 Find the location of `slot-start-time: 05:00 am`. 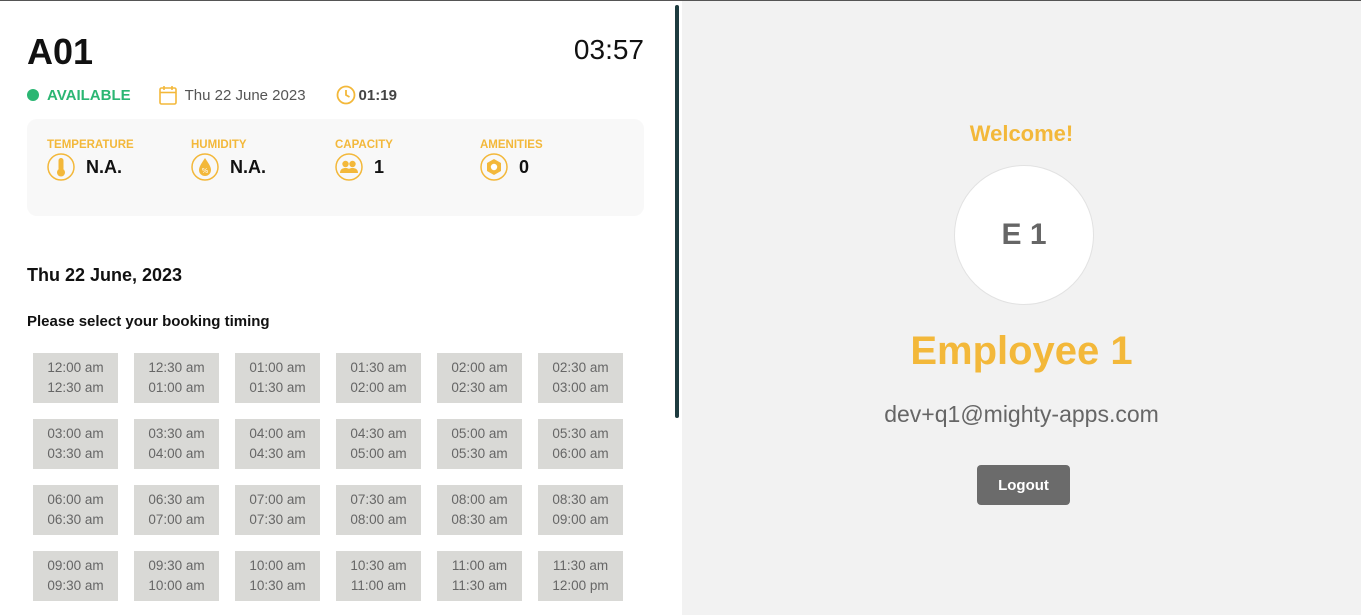

slot-start-time: 05:00 am is located at coordinates (479, 433).